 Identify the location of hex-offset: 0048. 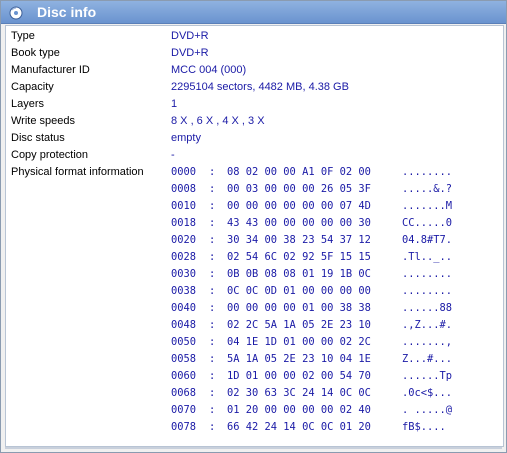
(184, 325).